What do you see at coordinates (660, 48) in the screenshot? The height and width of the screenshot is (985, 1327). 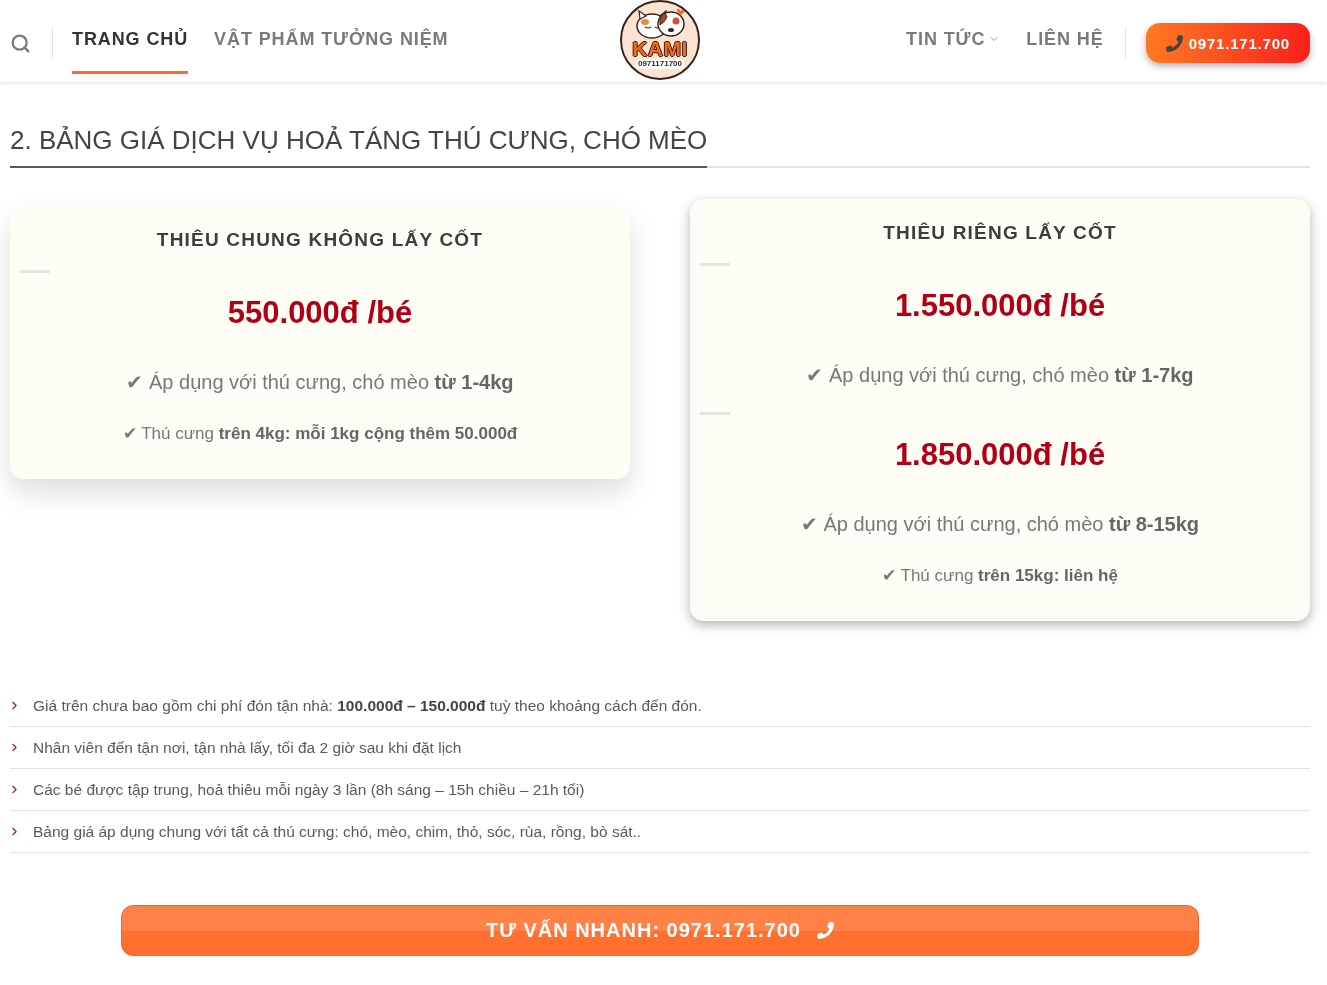 I see `logo-wordmark: KAMI` at bounding box center [660, 48].